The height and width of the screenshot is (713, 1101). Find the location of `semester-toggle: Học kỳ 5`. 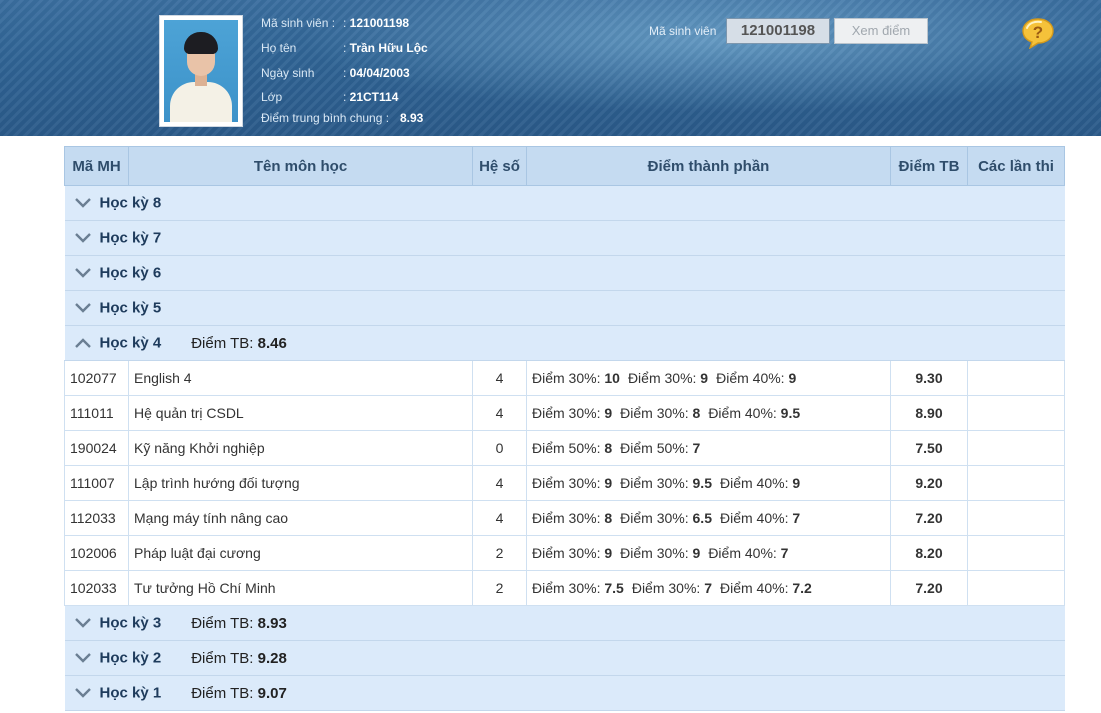

semester-toggle: Học kỳ 5 is located at coordinates (564, 308).